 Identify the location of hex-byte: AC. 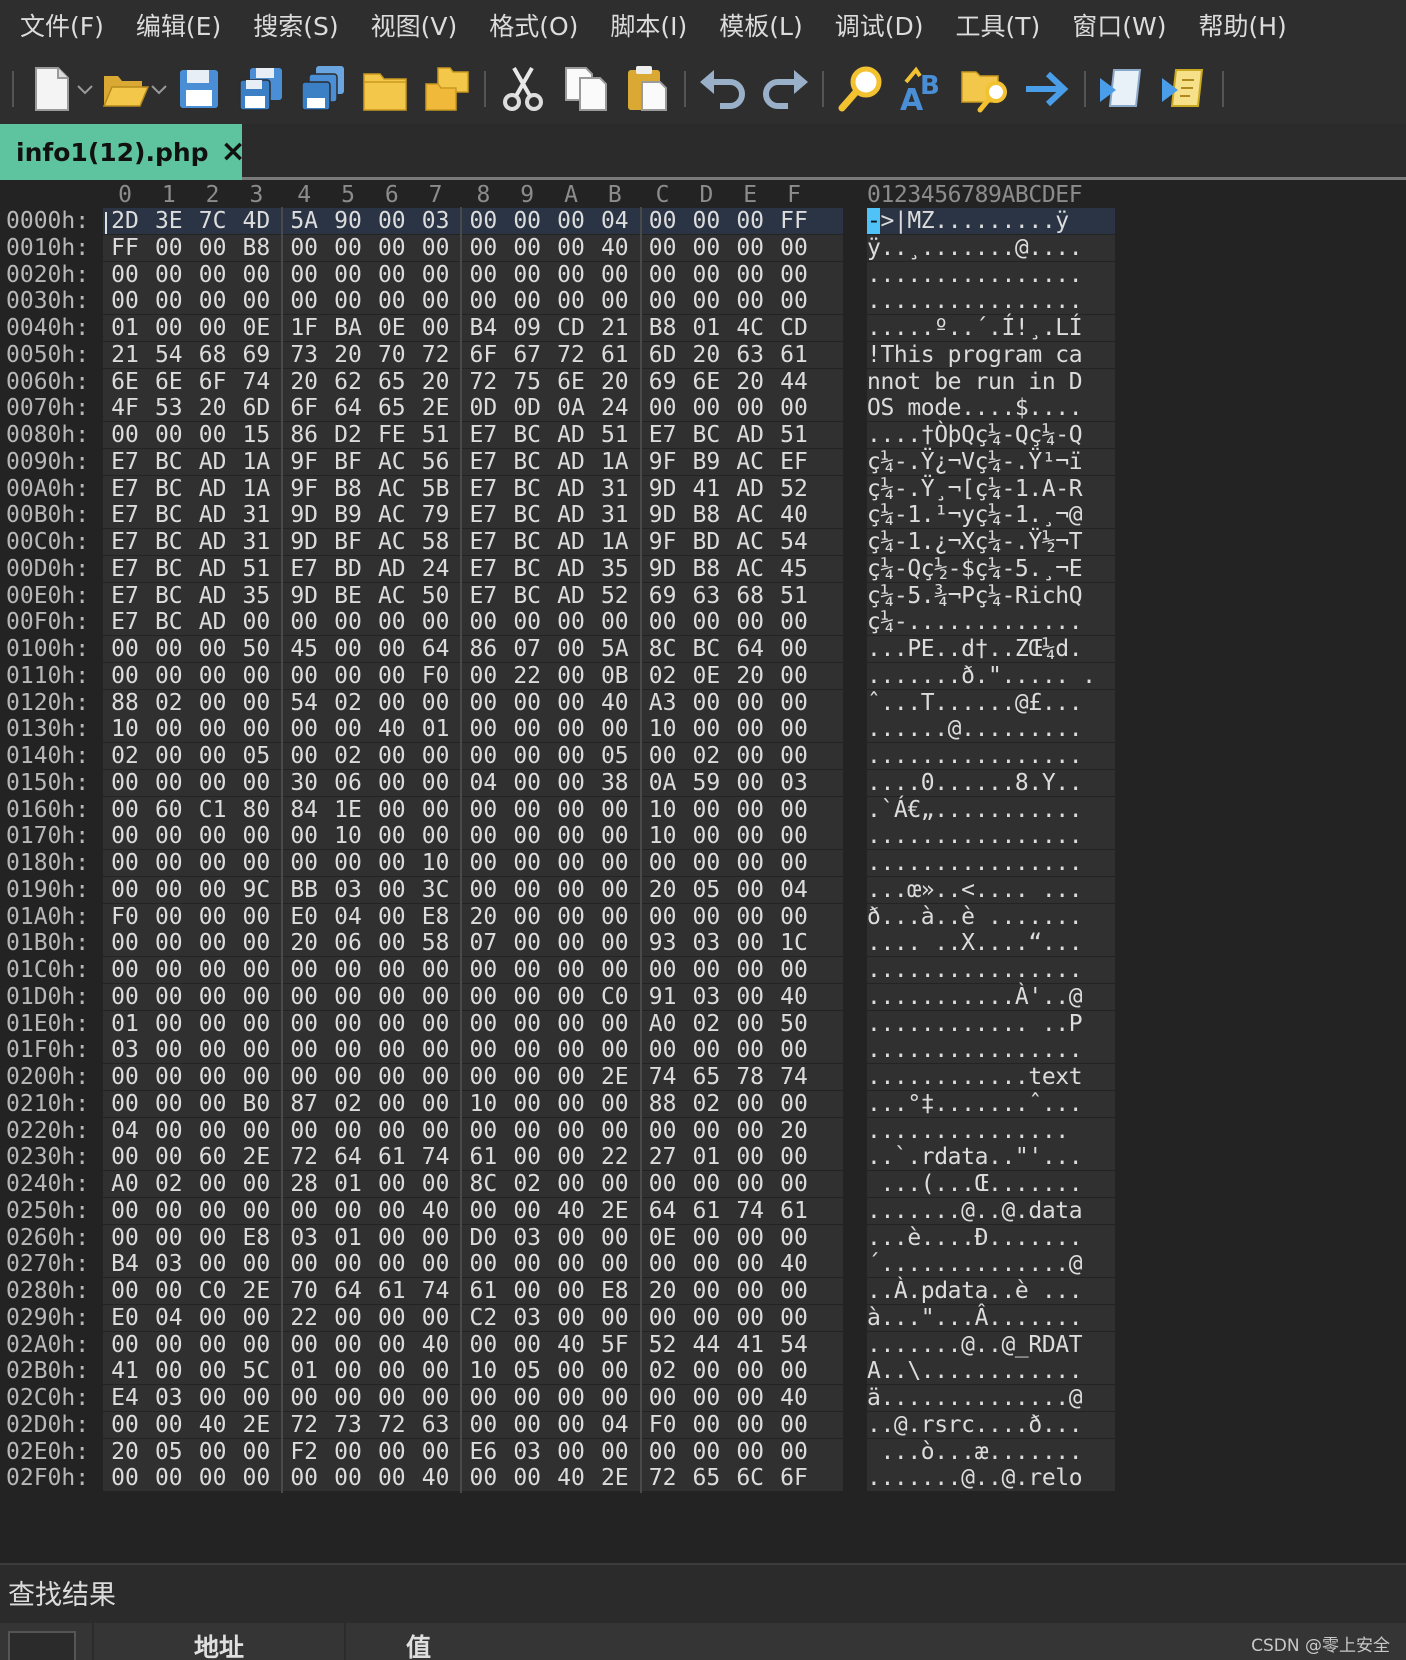
(392, 489).